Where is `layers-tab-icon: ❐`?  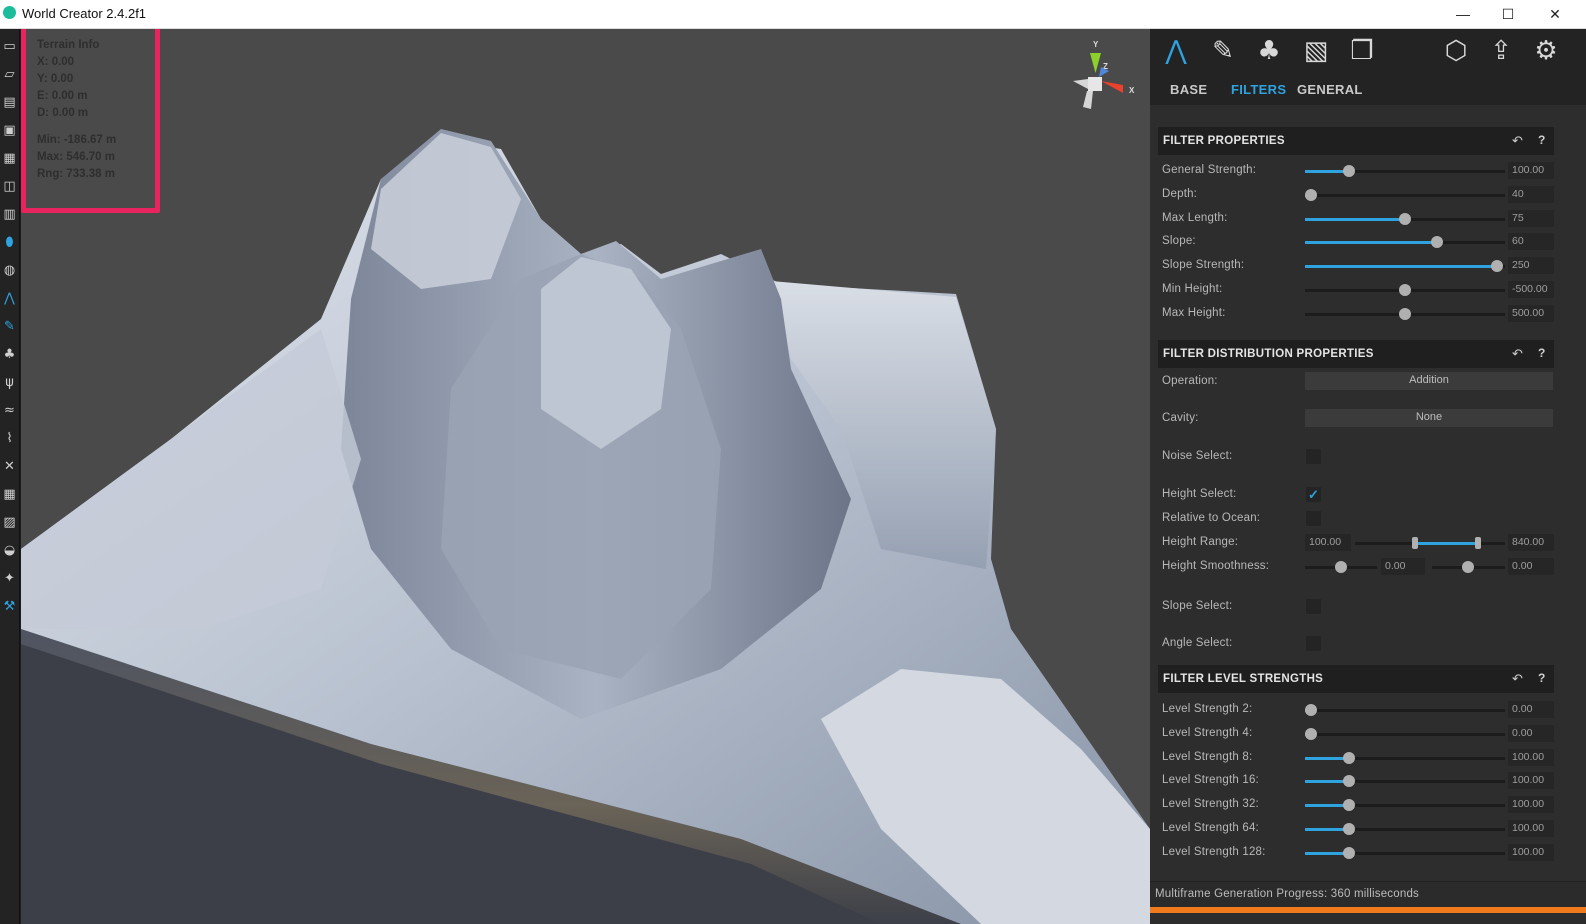 layers-tab-icon: ❐ is located at coordinates (1362, 51).